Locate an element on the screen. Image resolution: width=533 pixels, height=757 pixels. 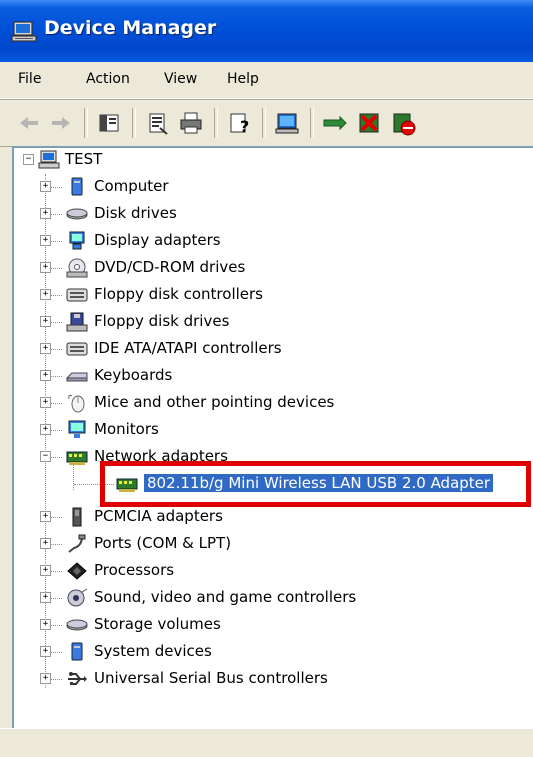
tree-item-disk-drives: + Disk drives is located at coordinates (264, 214).